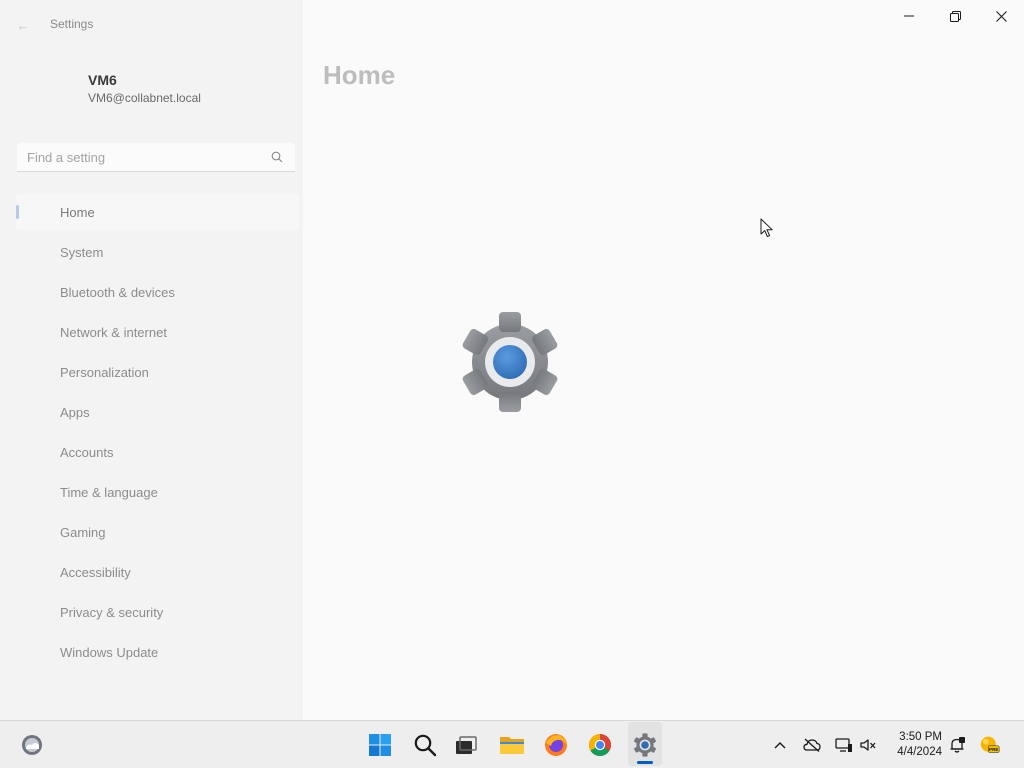 This screenshot has height=768, width=1024. What do you see at coordinates (512, 24) in the screenshot?
I see `title-bar: ← Settings` at bounding box center [512, 24].